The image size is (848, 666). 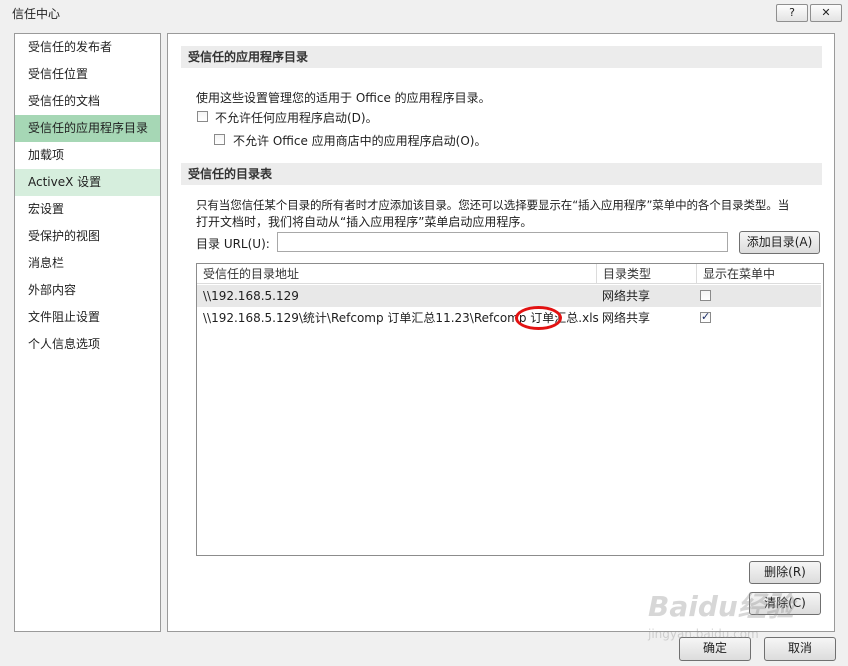 I want to click on section1-description: 使用这些设置管理您的适用于 Office 的应用程序目录。, so click(x=343, y=98).